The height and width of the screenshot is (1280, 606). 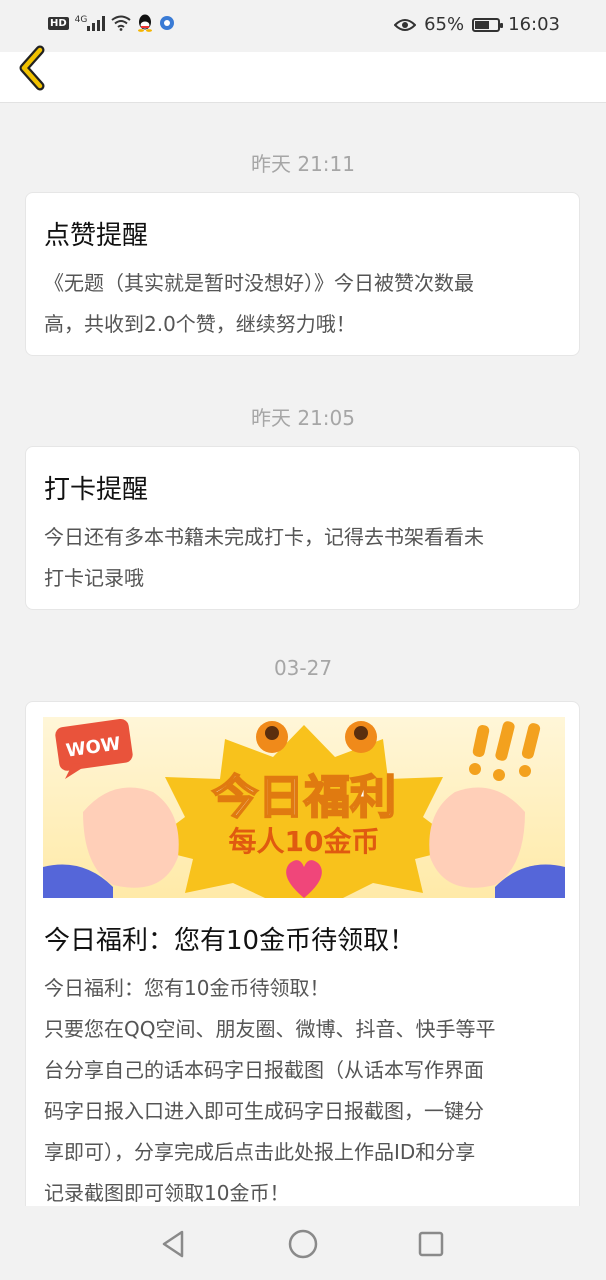 What do you see at coordinates (32, 68) in the screenshot?
I see `chevron-left-icon` at bounding box center [32, 68].